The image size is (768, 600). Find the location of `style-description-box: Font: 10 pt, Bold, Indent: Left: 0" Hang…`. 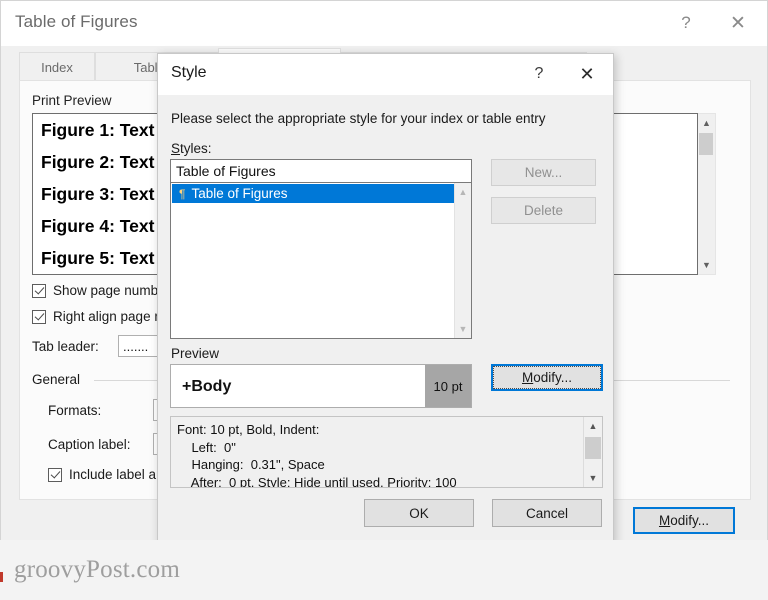

style-description-box: Font: 10 pt, Bold, Indent: Left: 0" Hang… is located at coordinates (386, 452).